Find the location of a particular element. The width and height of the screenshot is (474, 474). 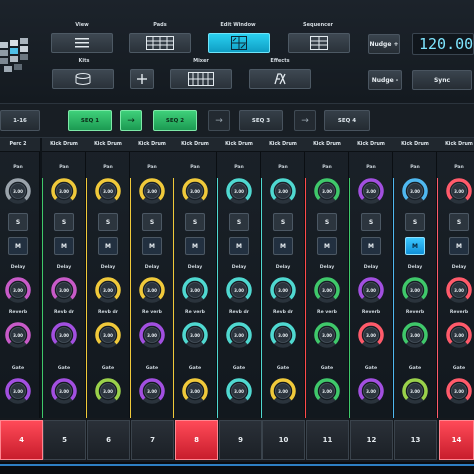

nudge-minus-button: Nudge - is located at coordinates (385, 80).